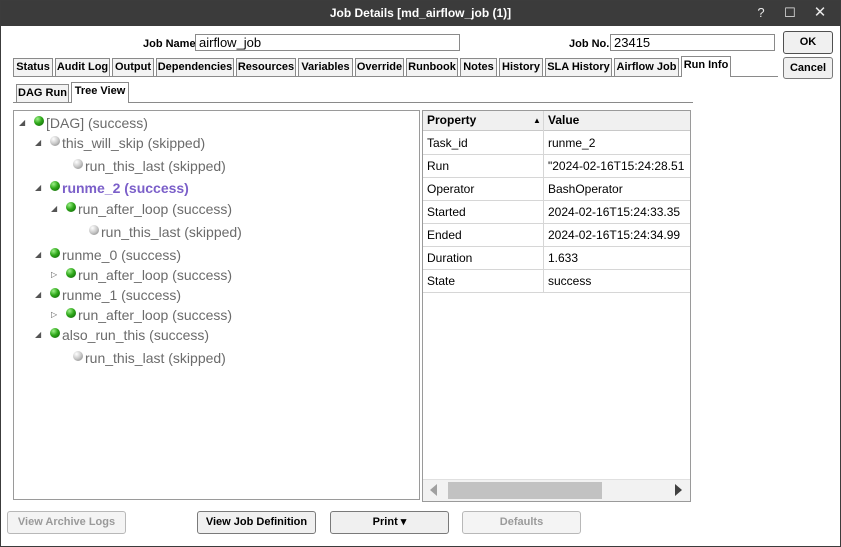  I want to click on job-no-field: 23415, so click(692, 42).